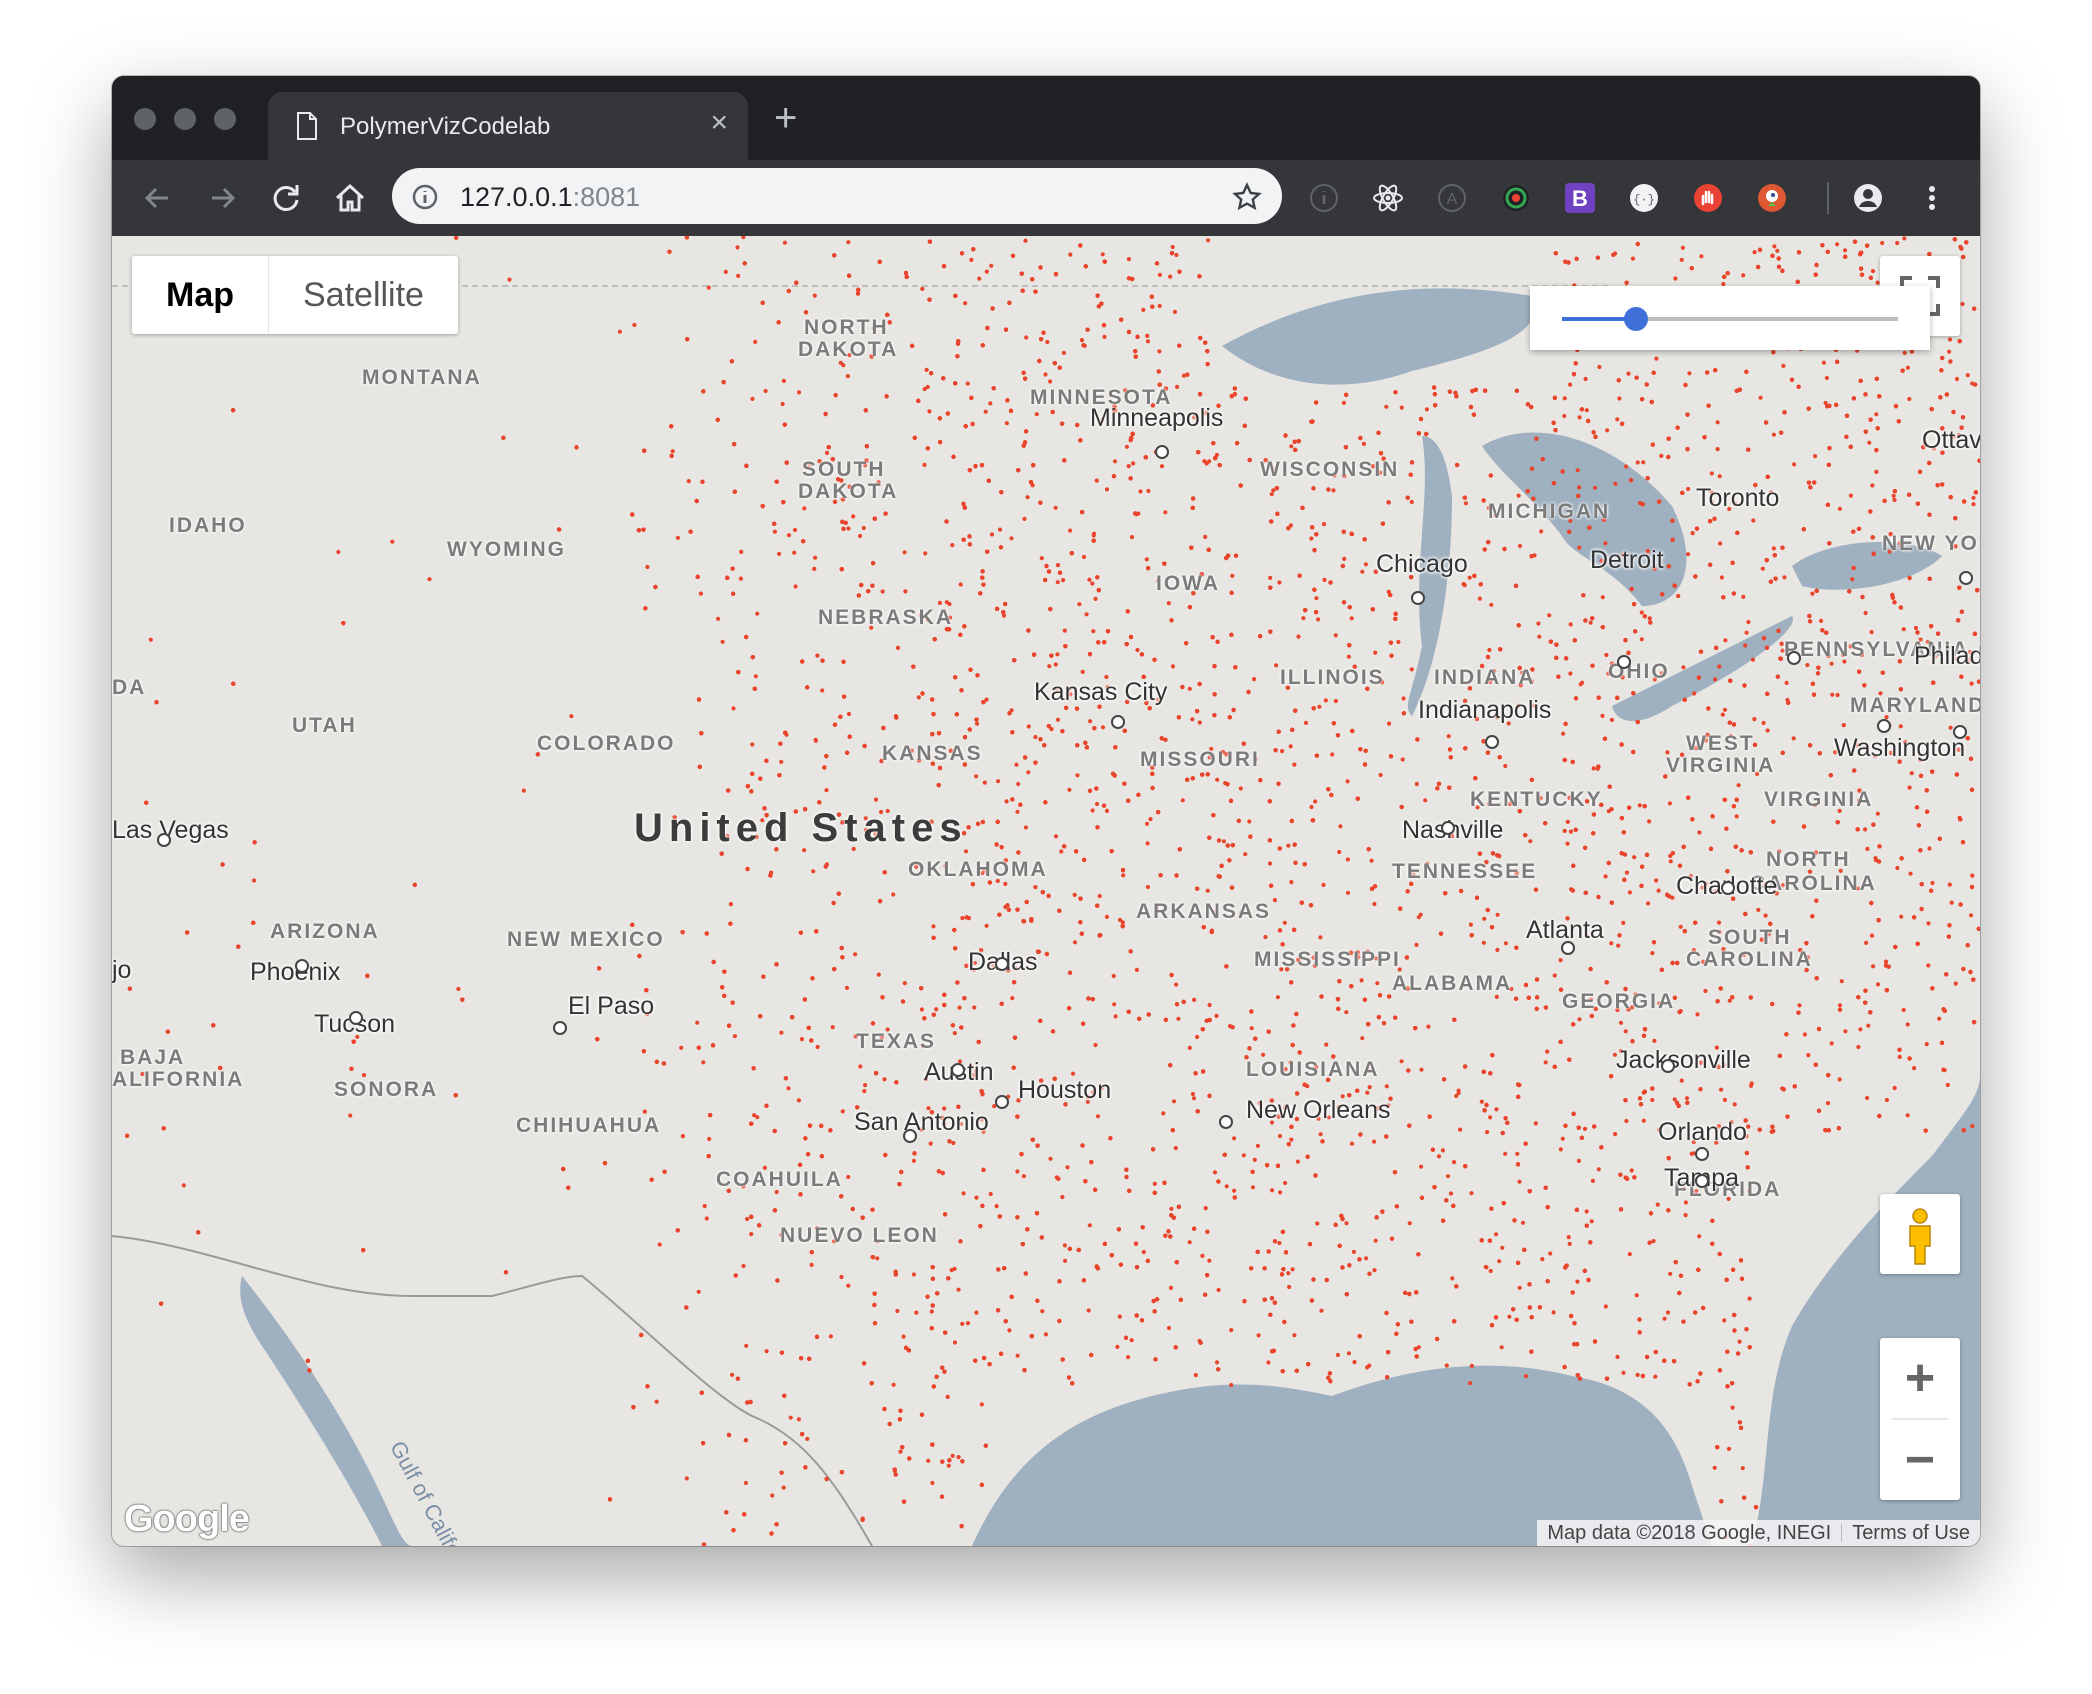 This screenshot has width=2092, height=1694. I want to click on new-tab-button: +, so click(785, 118).